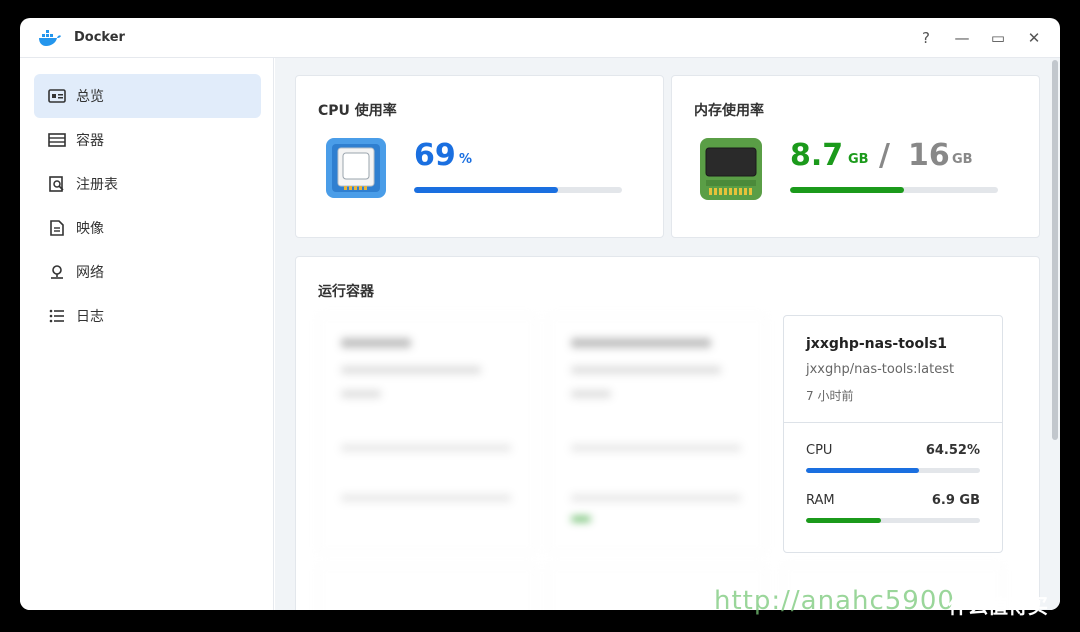 The height and width of the screenshot is (632, 1080). Describe the element at coordinates (819, 450) in the screenshot. I see `container-cpu-label: CPU` at that location.